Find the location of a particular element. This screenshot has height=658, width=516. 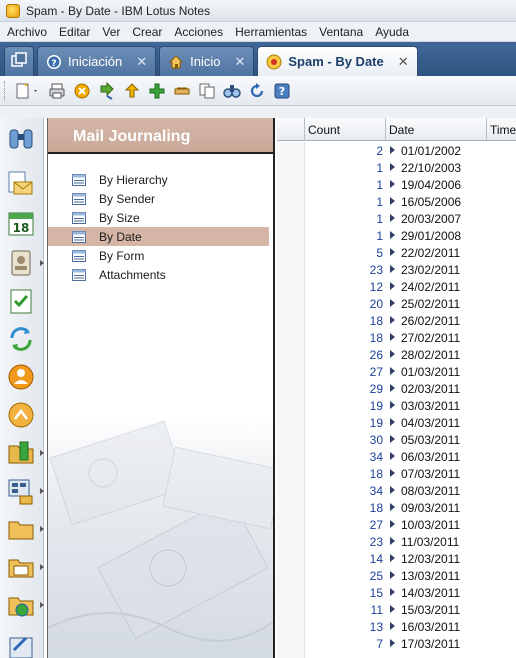

category-row: 34 08/03/2011 is located at coordinates (396, 490).